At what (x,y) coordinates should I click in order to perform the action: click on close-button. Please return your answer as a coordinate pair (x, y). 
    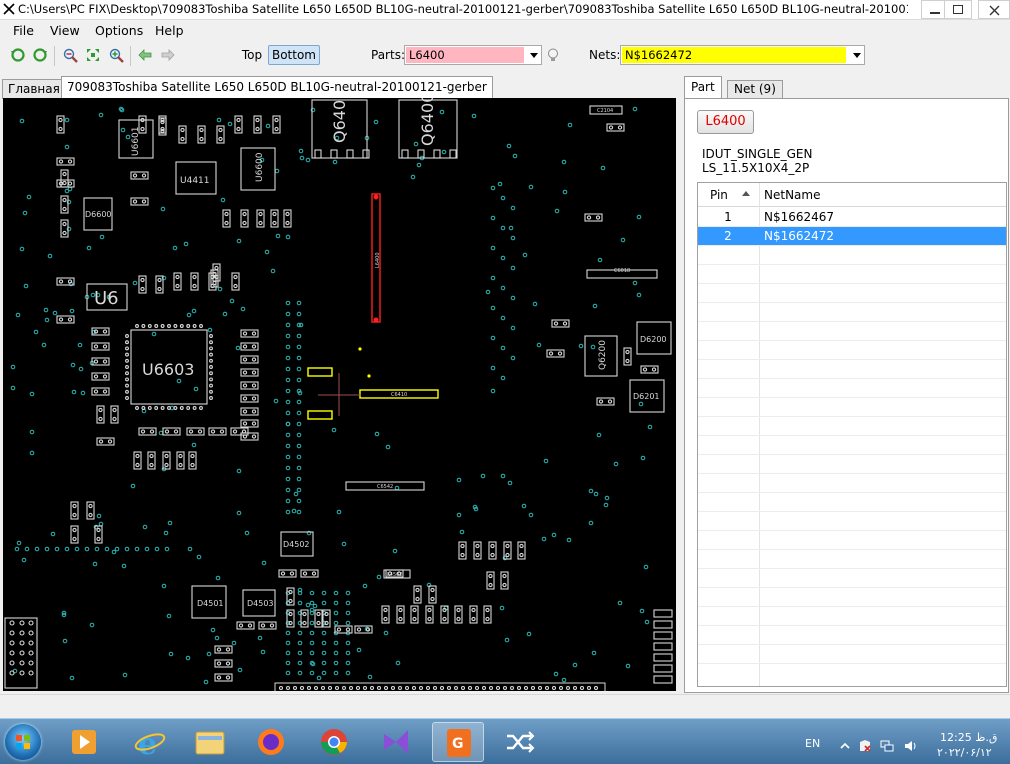
    Looking at the image, I should click on (994, 9).